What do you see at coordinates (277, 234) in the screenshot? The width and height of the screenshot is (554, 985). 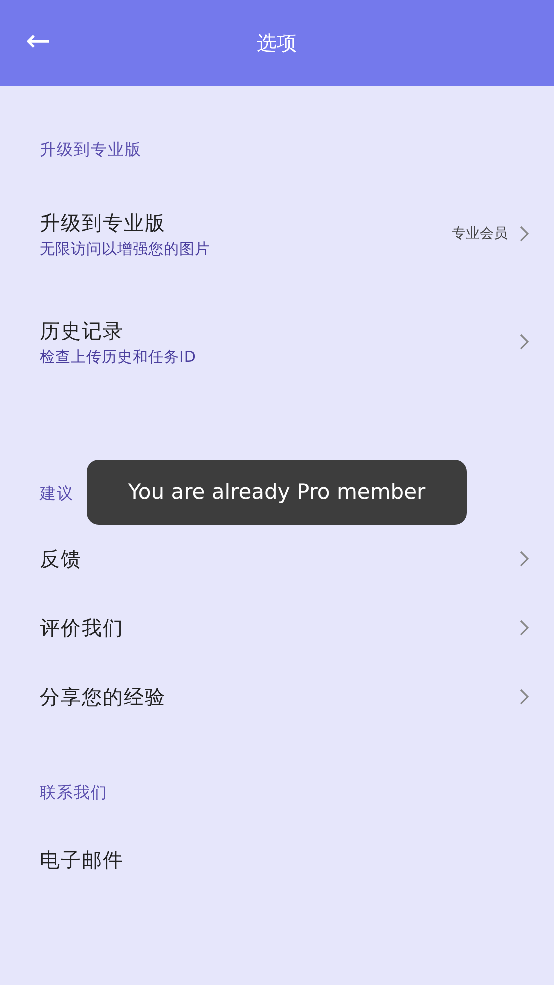 I see `settings-item: 升级到专业版 无限访问以增强您的图片 专业会员` at bounding box center [277, 234].